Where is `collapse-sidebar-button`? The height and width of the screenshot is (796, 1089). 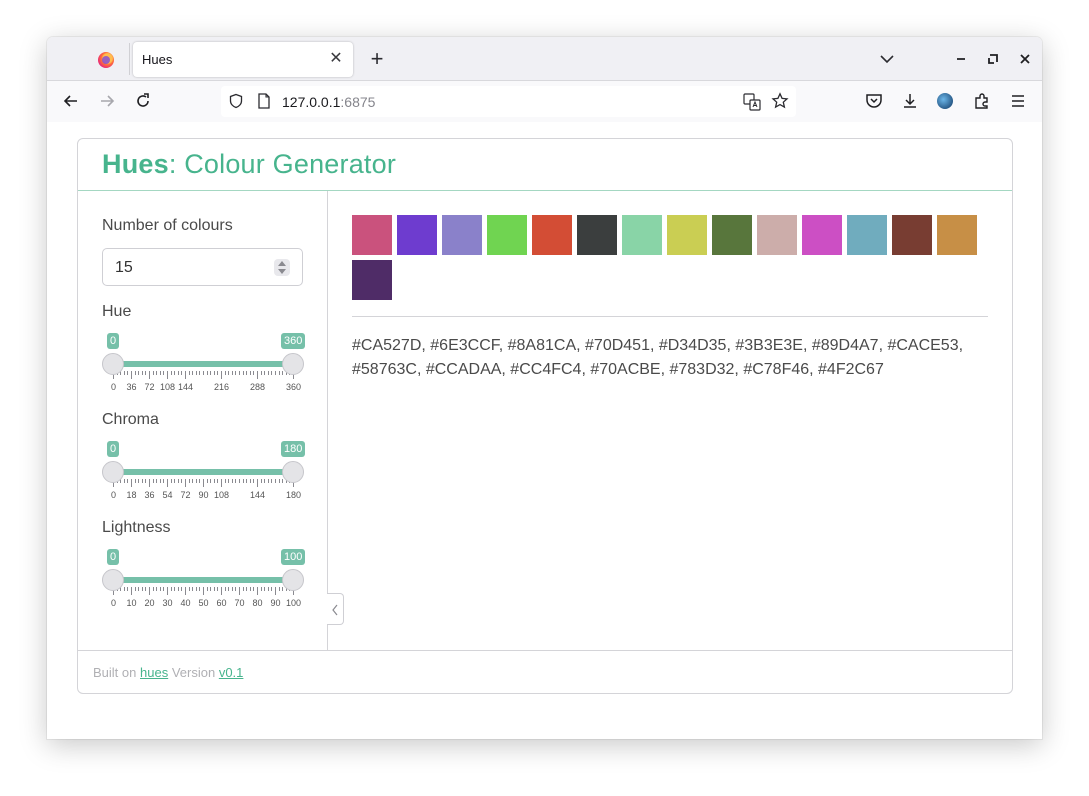 collapse-sidebar-button is located at coordinates (335, 609).